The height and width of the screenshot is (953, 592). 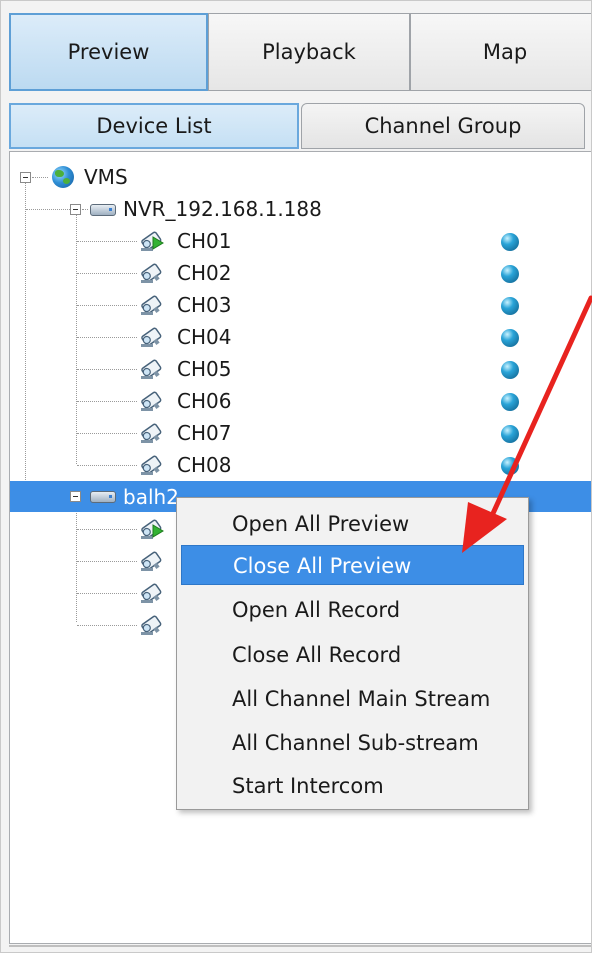 What do you see at coordinates (300, 241) in the screenshot?
I see `tree-node-channel: CH01` at bounding box center [300, 241].